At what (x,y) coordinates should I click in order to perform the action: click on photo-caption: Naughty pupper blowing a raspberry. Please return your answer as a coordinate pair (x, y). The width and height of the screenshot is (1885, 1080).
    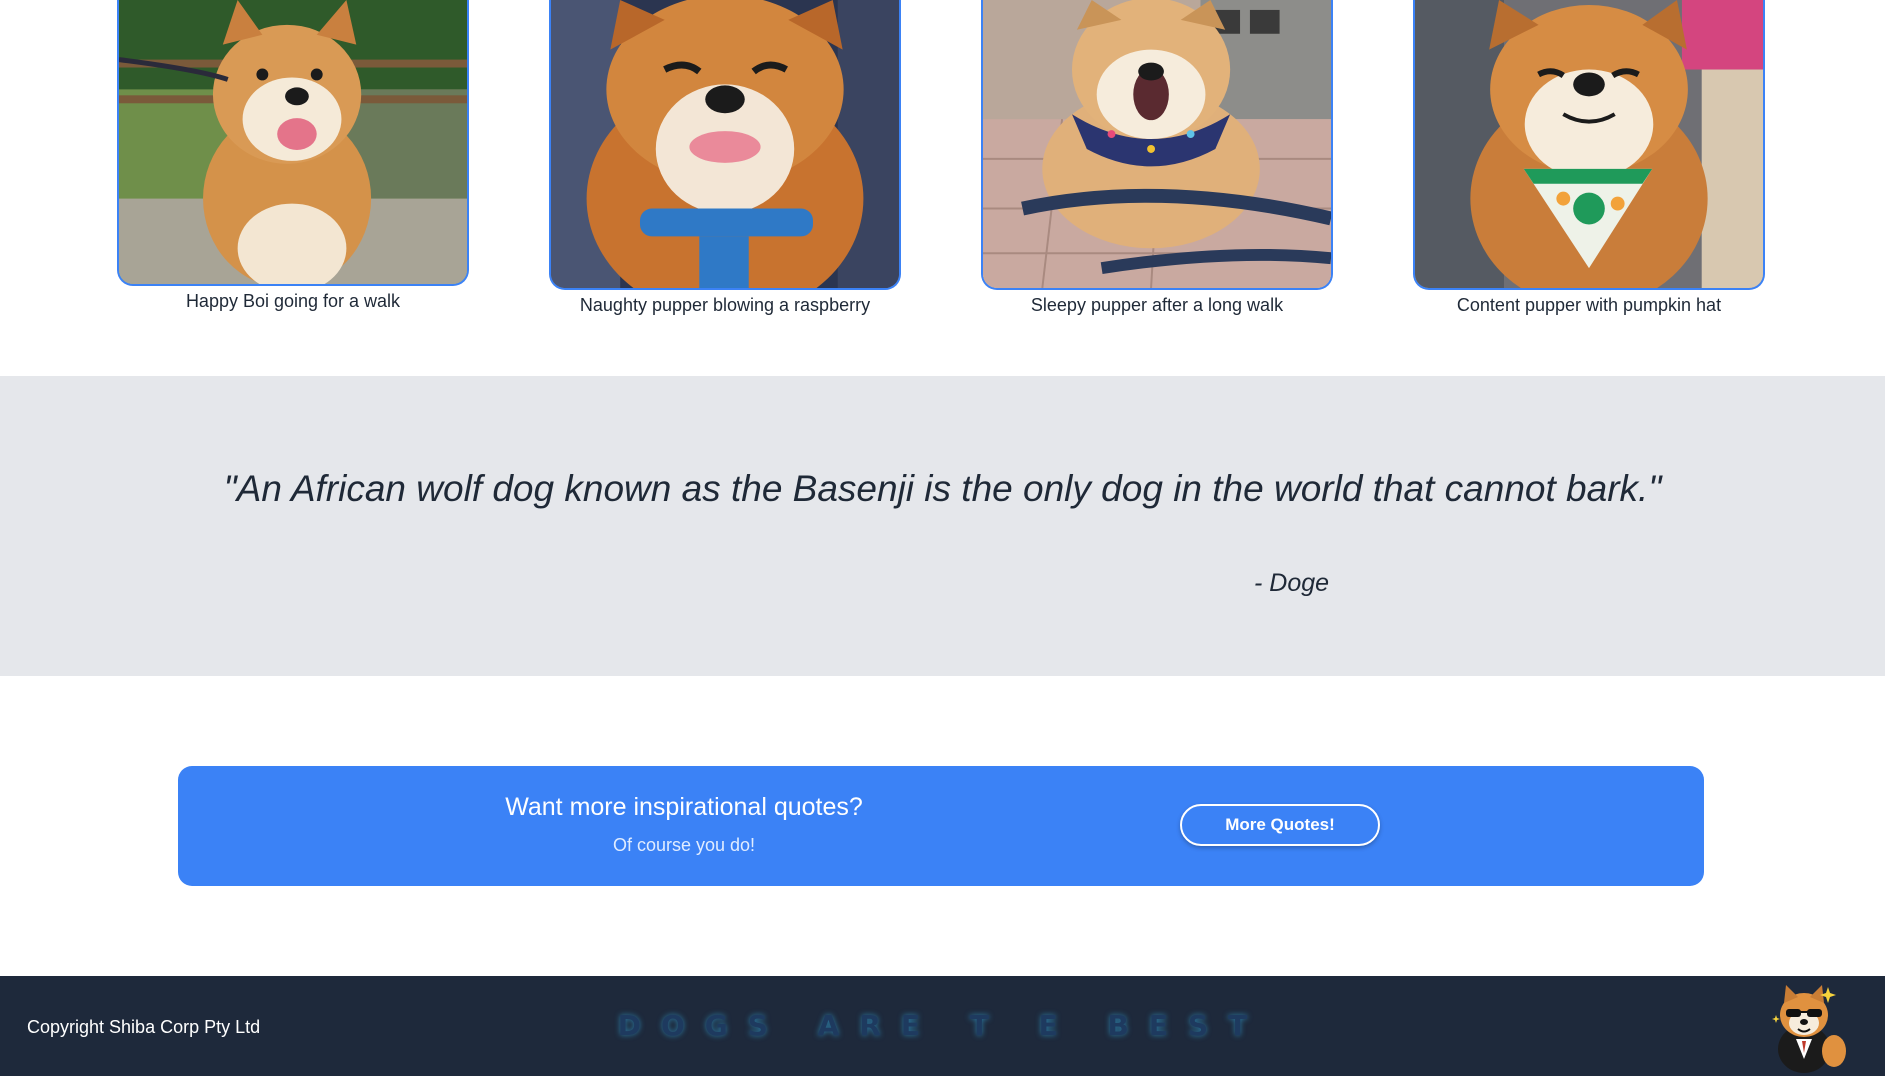
    Looking at the image, I should click on (725, 305).